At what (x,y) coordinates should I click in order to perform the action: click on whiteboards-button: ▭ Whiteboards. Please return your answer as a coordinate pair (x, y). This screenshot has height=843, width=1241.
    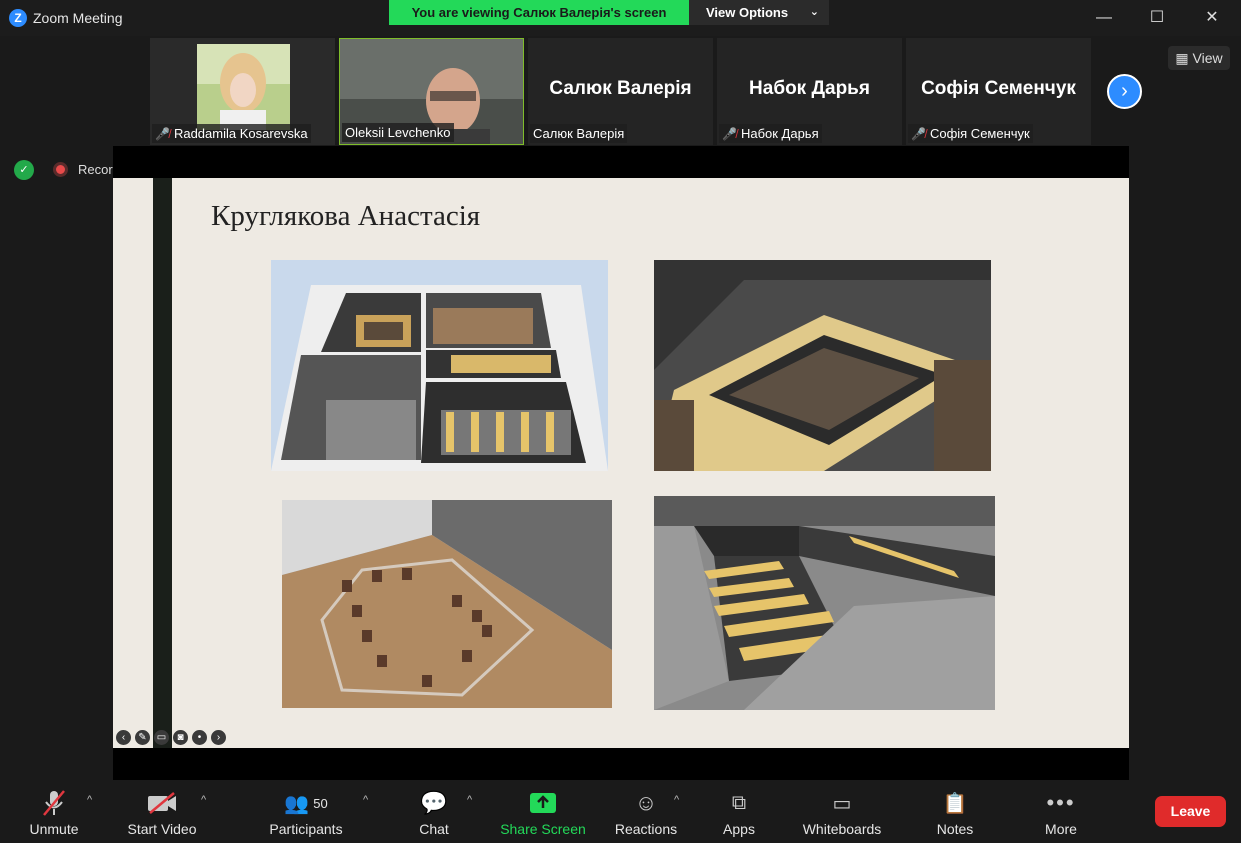
    Looking at the image, I should click on (842, 813).